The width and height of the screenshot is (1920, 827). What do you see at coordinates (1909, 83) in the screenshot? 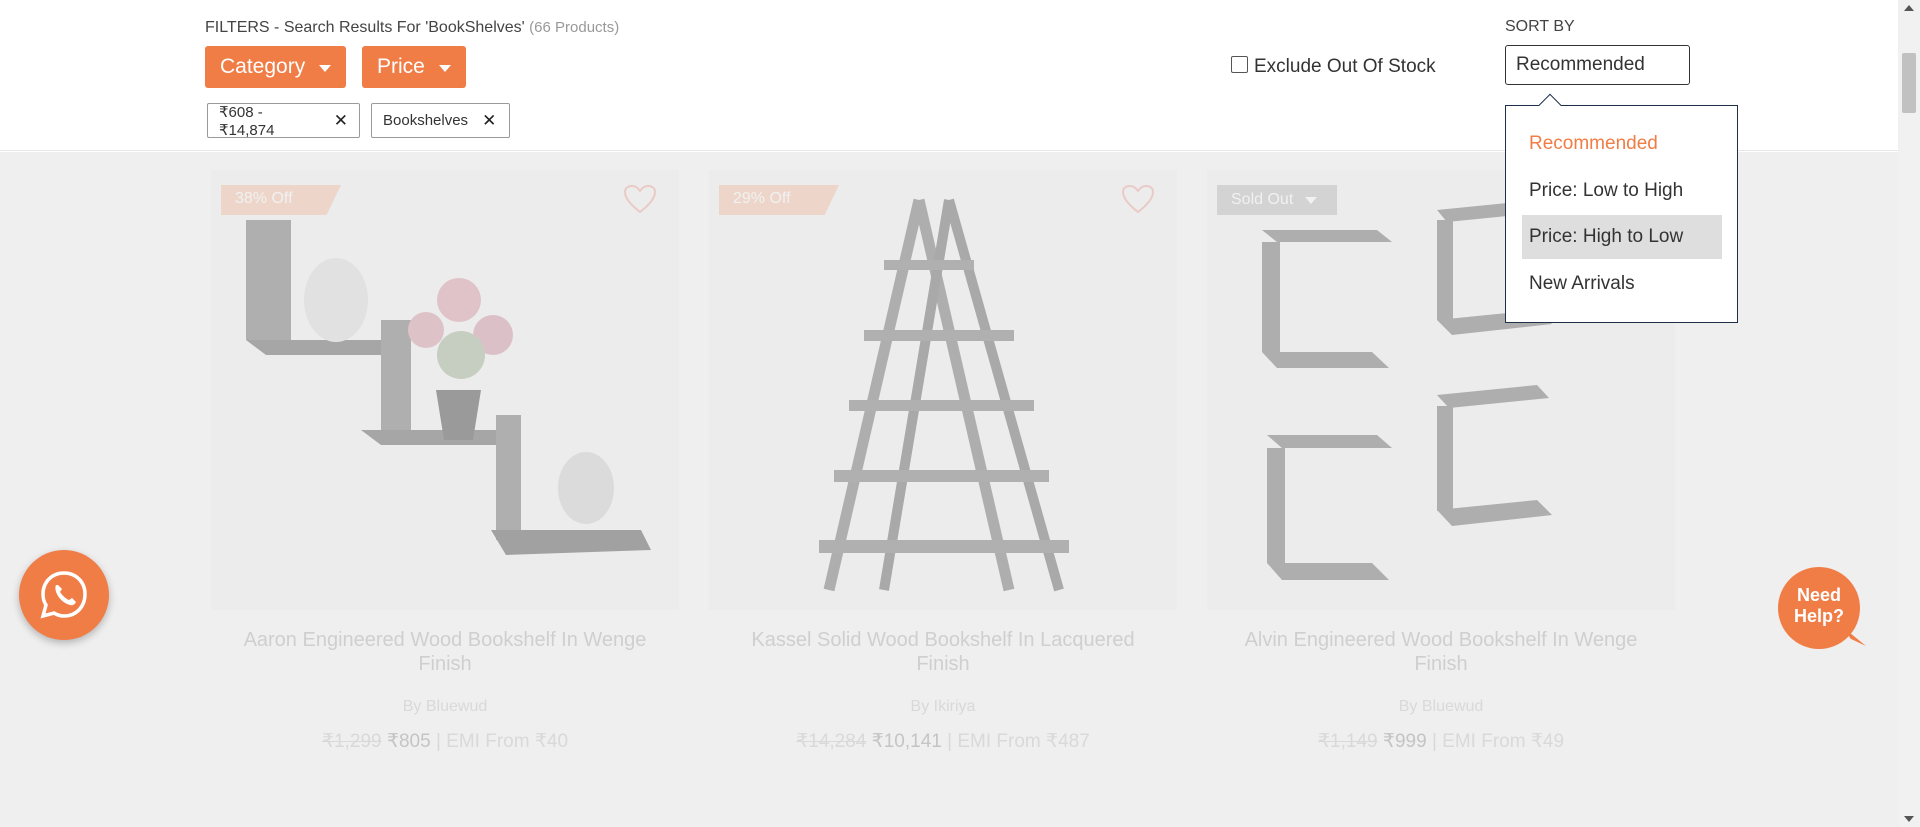
I see `scroll-thumb` at bounding box center [1909, 83].